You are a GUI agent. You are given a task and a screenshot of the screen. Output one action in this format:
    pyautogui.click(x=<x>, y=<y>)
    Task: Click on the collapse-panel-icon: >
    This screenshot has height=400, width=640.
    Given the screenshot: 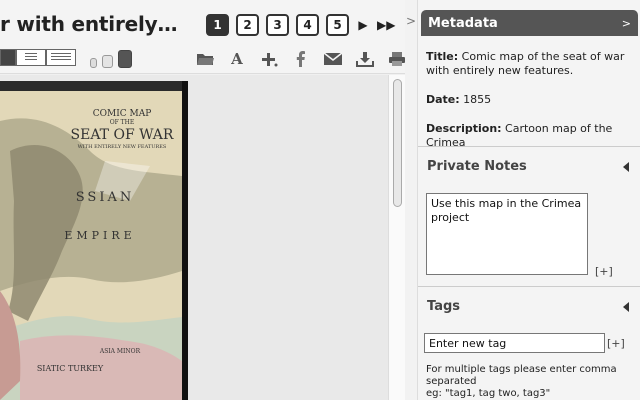 What is the action you would take?
    pyautogui.click(x=411, y=21)
    